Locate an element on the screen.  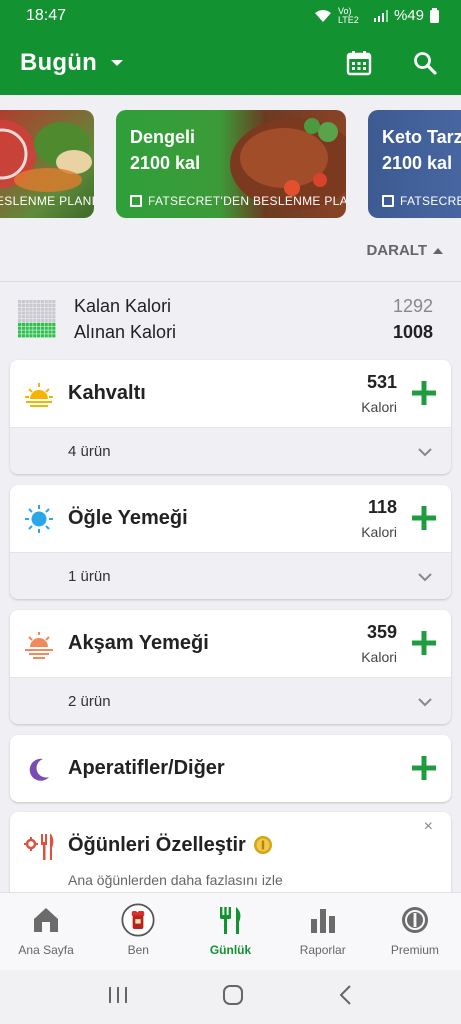
plan-card-calories: 2100 kal is located at coordinates (165, 163).